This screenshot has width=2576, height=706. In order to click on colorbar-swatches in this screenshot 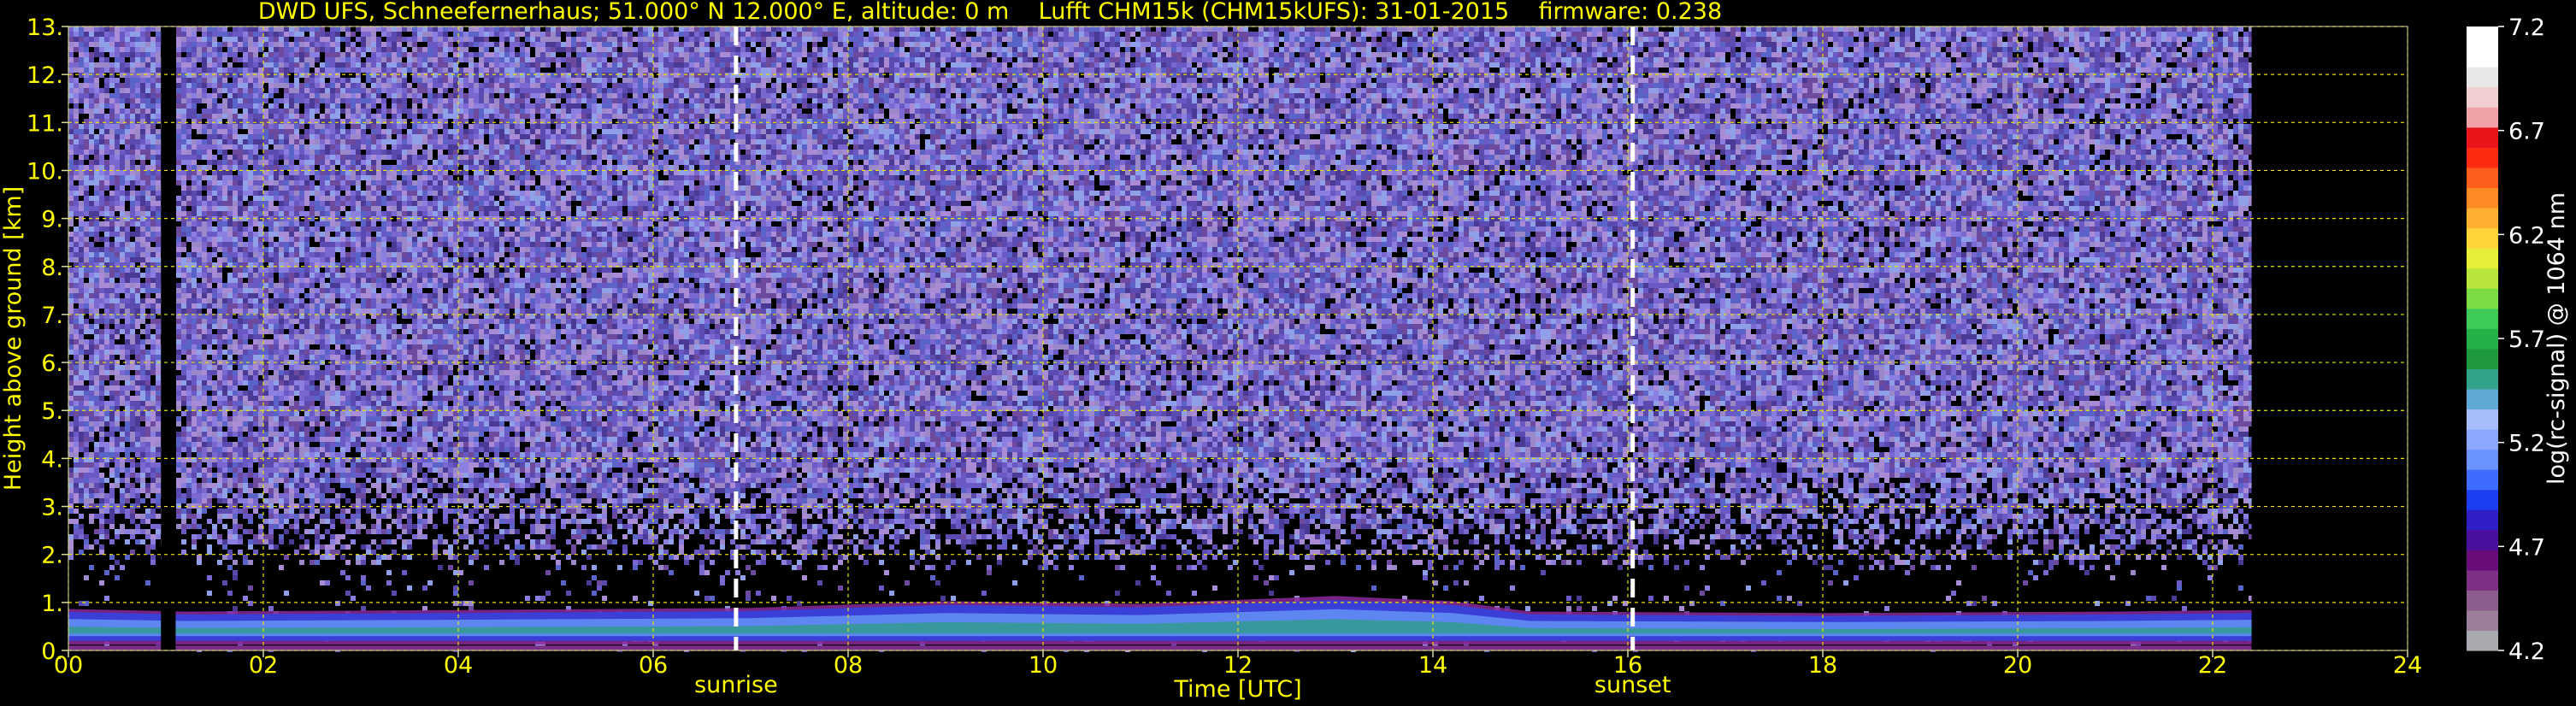, I will do `click(2482, 338)`.